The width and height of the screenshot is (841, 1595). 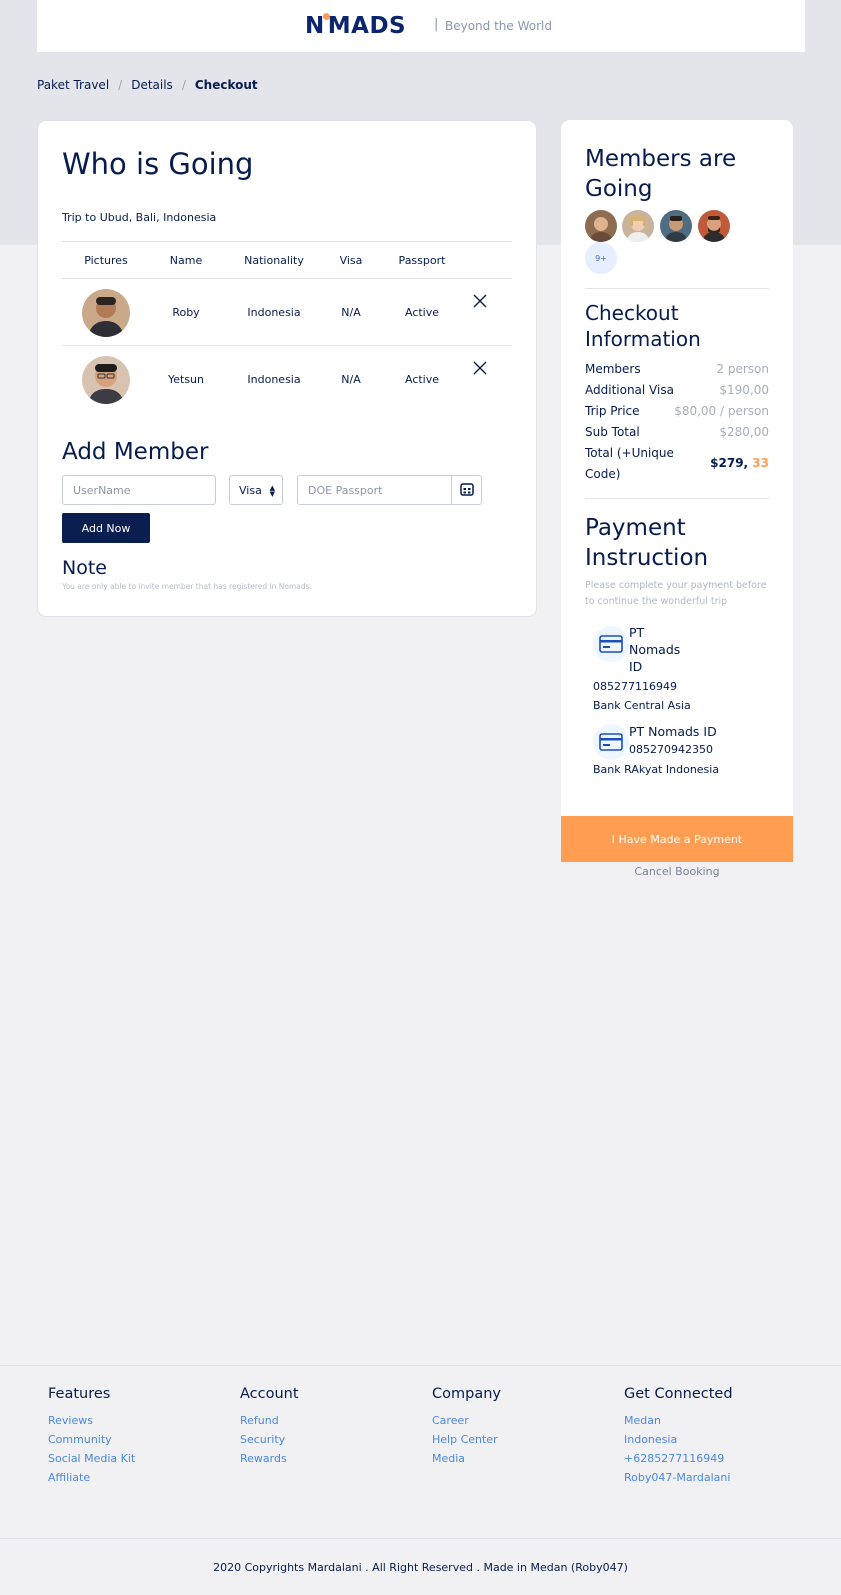 I want to click on table-header: Pictures Name Nationality Visa Passport, so click(x=287, y=260).